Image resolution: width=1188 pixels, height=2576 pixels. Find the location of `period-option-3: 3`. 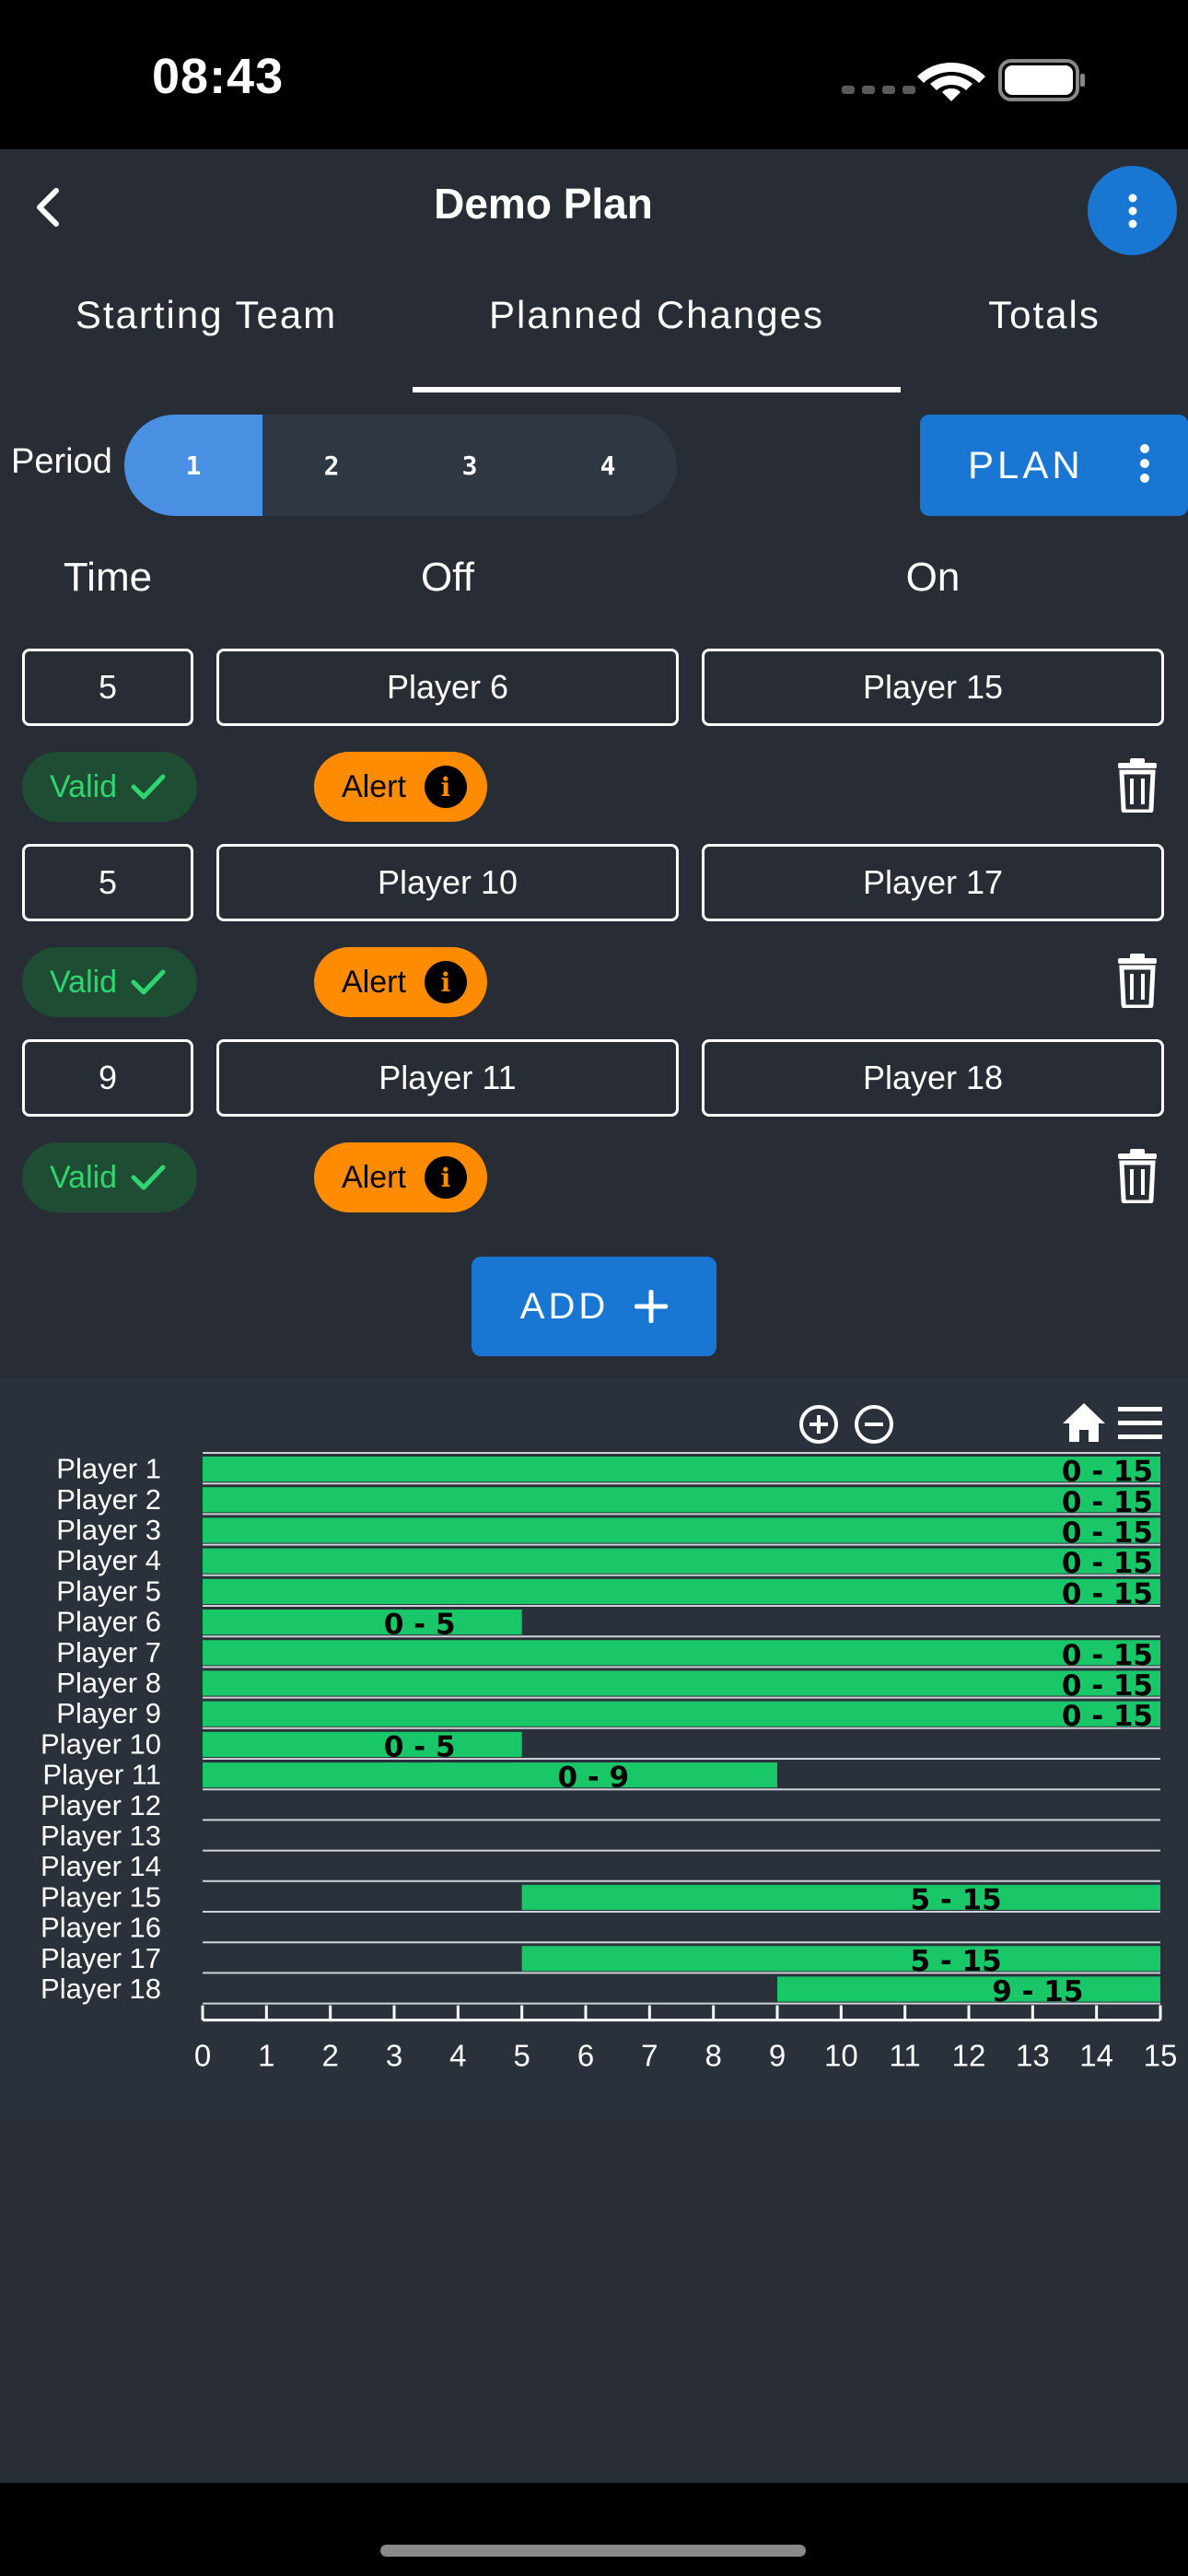

period-option-3: 3 is located at coordinates (470, 465).